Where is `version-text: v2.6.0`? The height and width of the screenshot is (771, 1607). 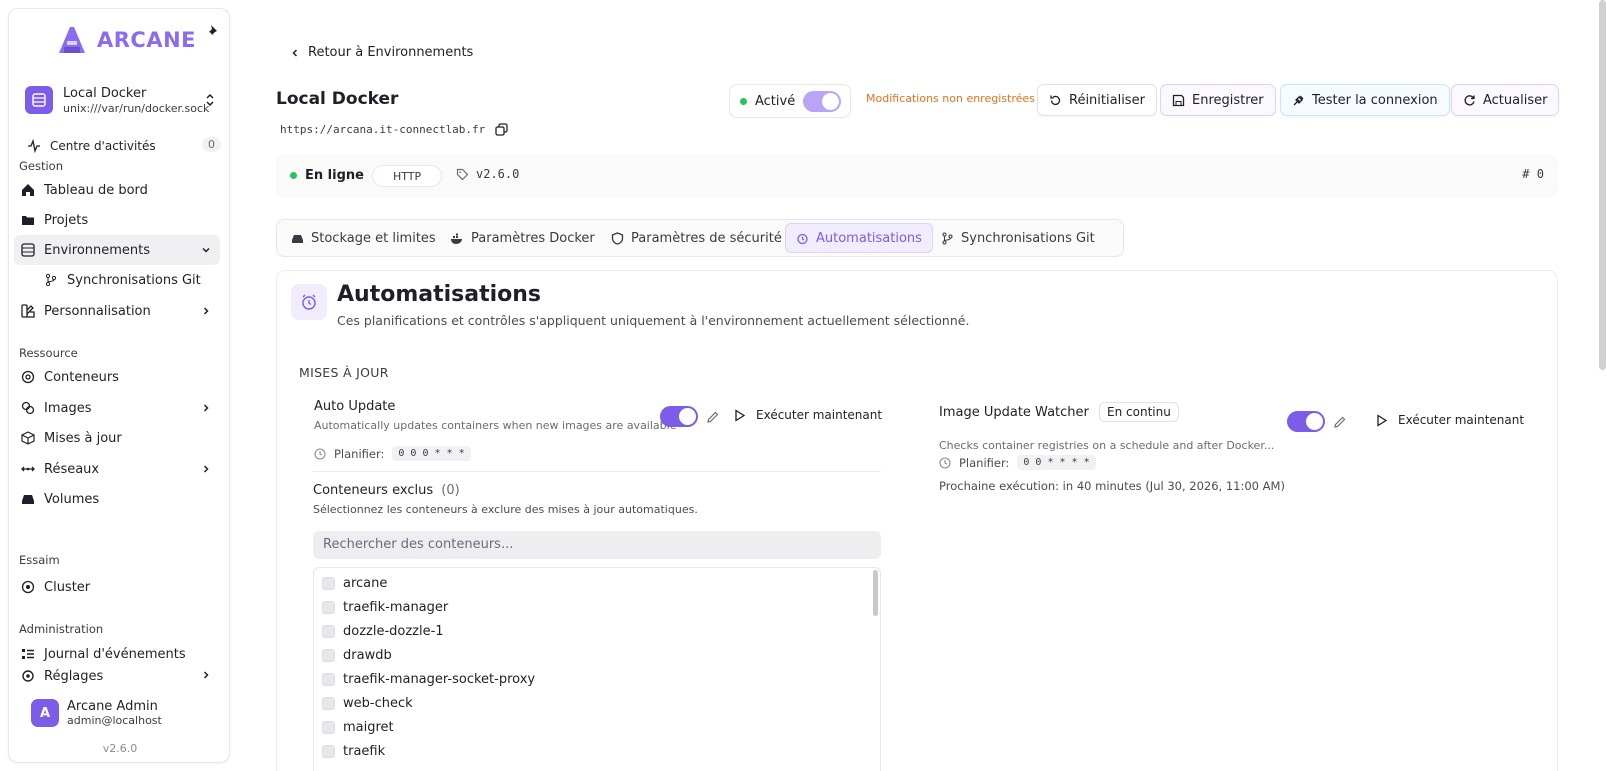 version-text: v2.6.0 is located at coordinates (498, 174).